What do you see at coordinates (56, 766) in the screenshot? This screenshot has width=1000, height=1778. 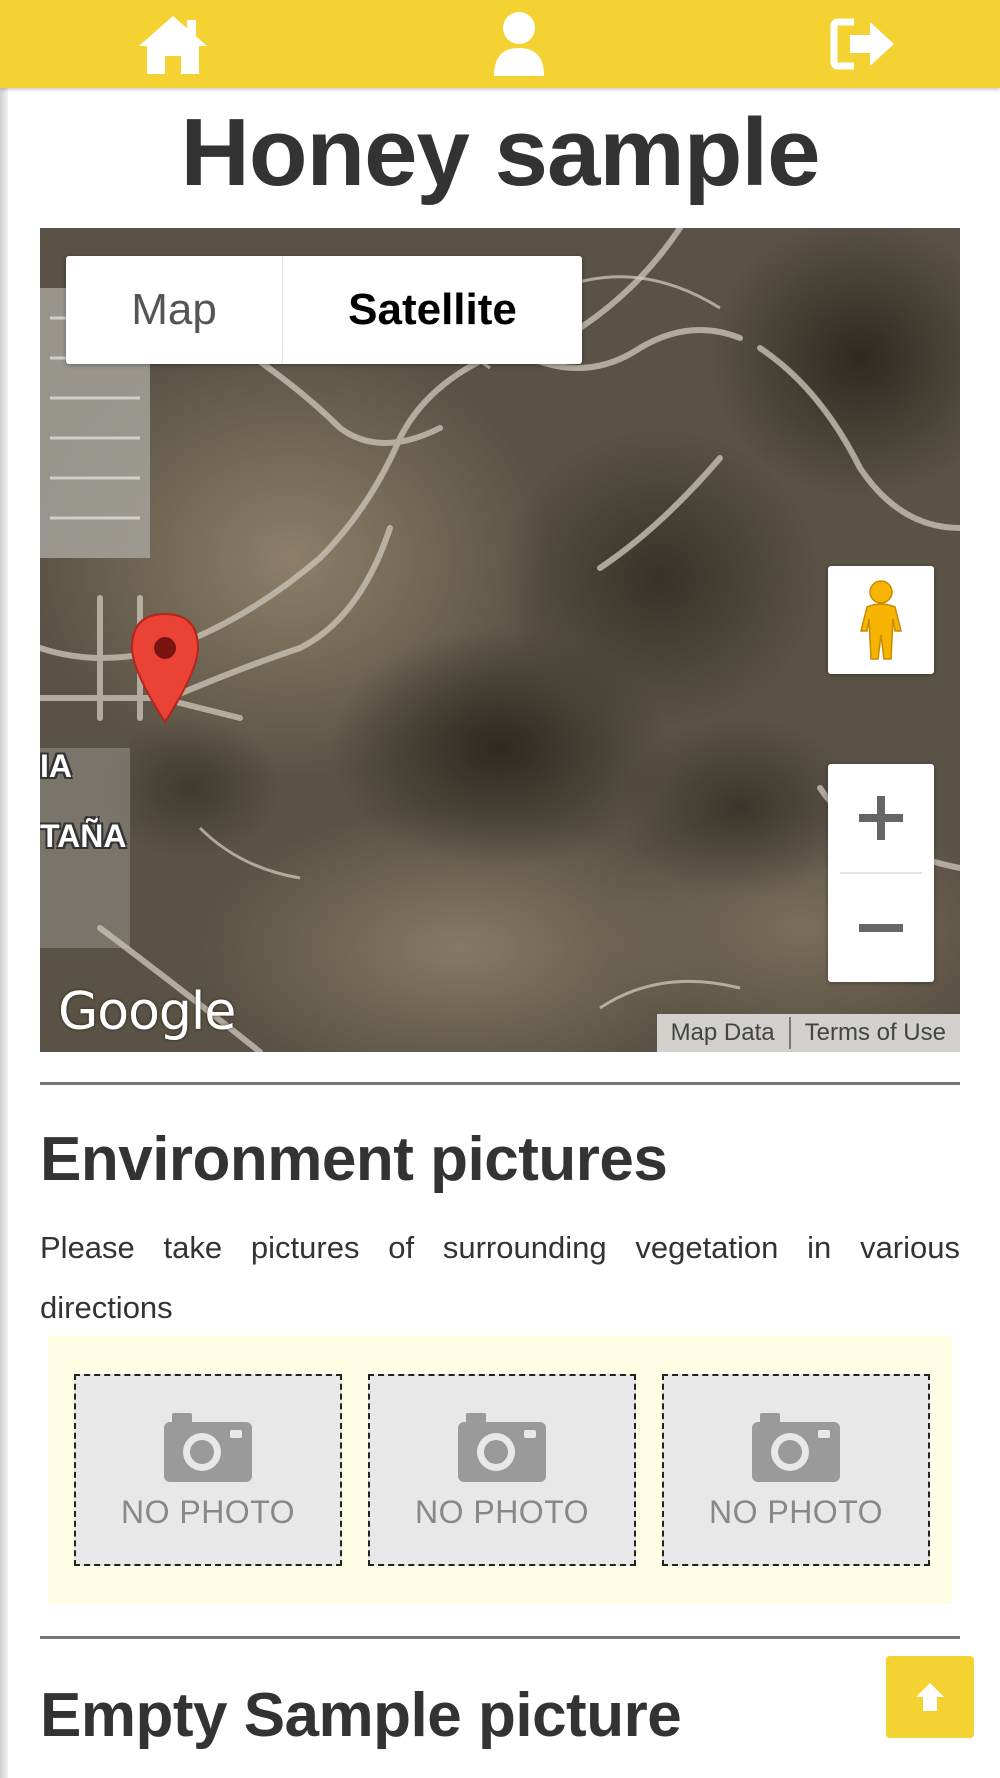 I see `map-place-label: IA` at bounding box center [56, 766].